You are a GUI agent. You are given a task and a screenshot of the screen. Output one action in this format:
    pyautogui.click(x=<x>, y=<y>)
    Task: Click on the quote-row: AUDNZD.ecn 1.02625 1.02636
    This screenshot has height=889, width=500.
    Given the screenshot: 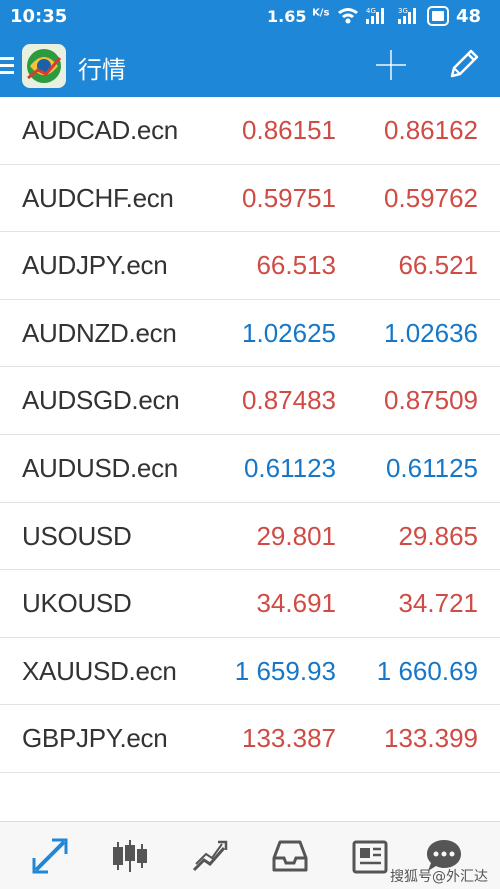 What is the action you would take?
    pyautogui.click(x=250, y=334)
    